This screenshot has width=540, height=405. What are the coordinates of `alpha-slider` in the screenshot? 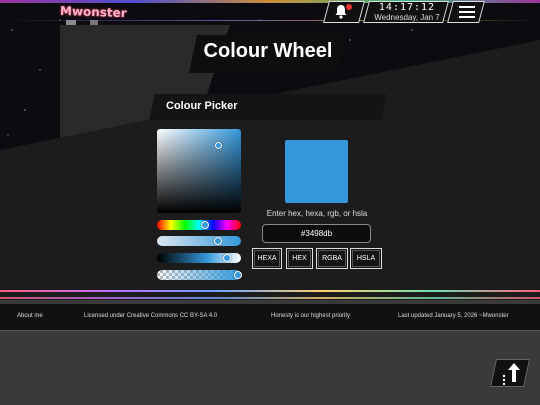 It's located at (199, 275).